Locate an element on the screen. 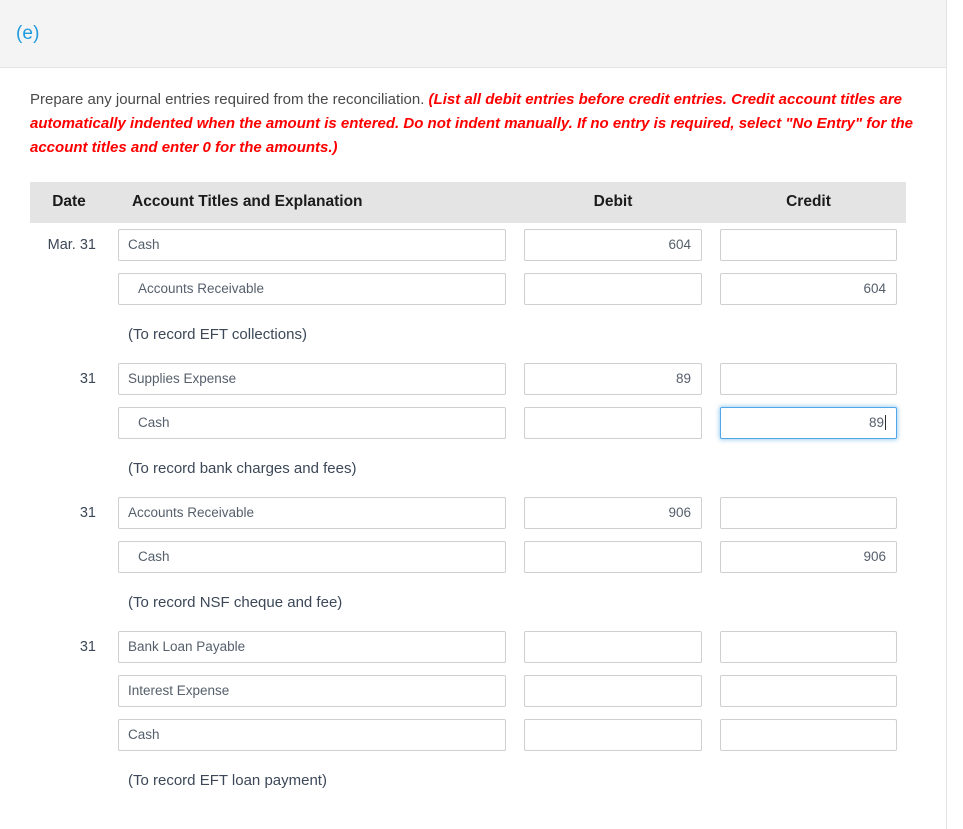  column-header-debit: Debit is located at coordinates (613, 202).